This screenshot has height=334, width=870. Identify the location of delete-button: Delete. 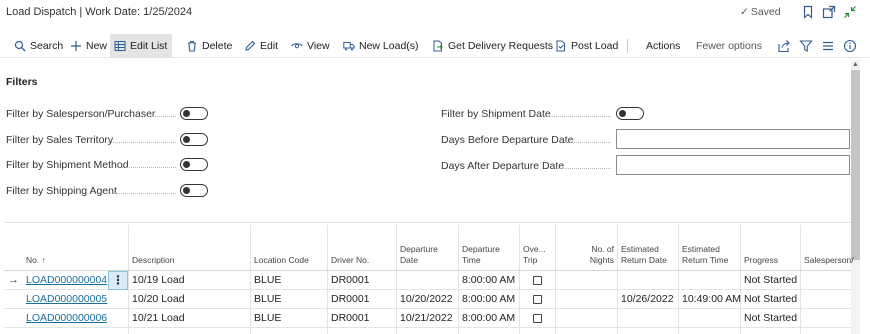
(209, 46).